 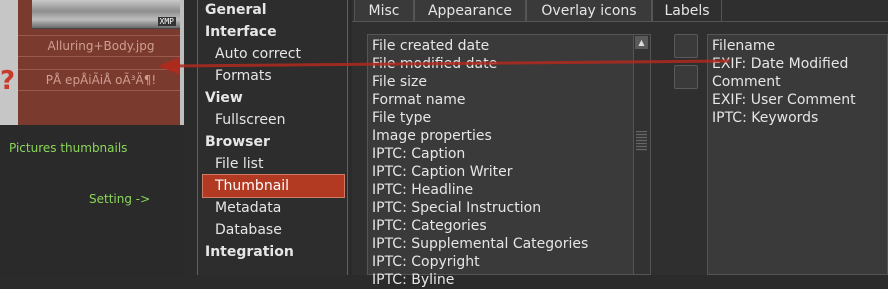 I want to click on available-field-item: IPTC: Headline, so click(x=422, y=190).